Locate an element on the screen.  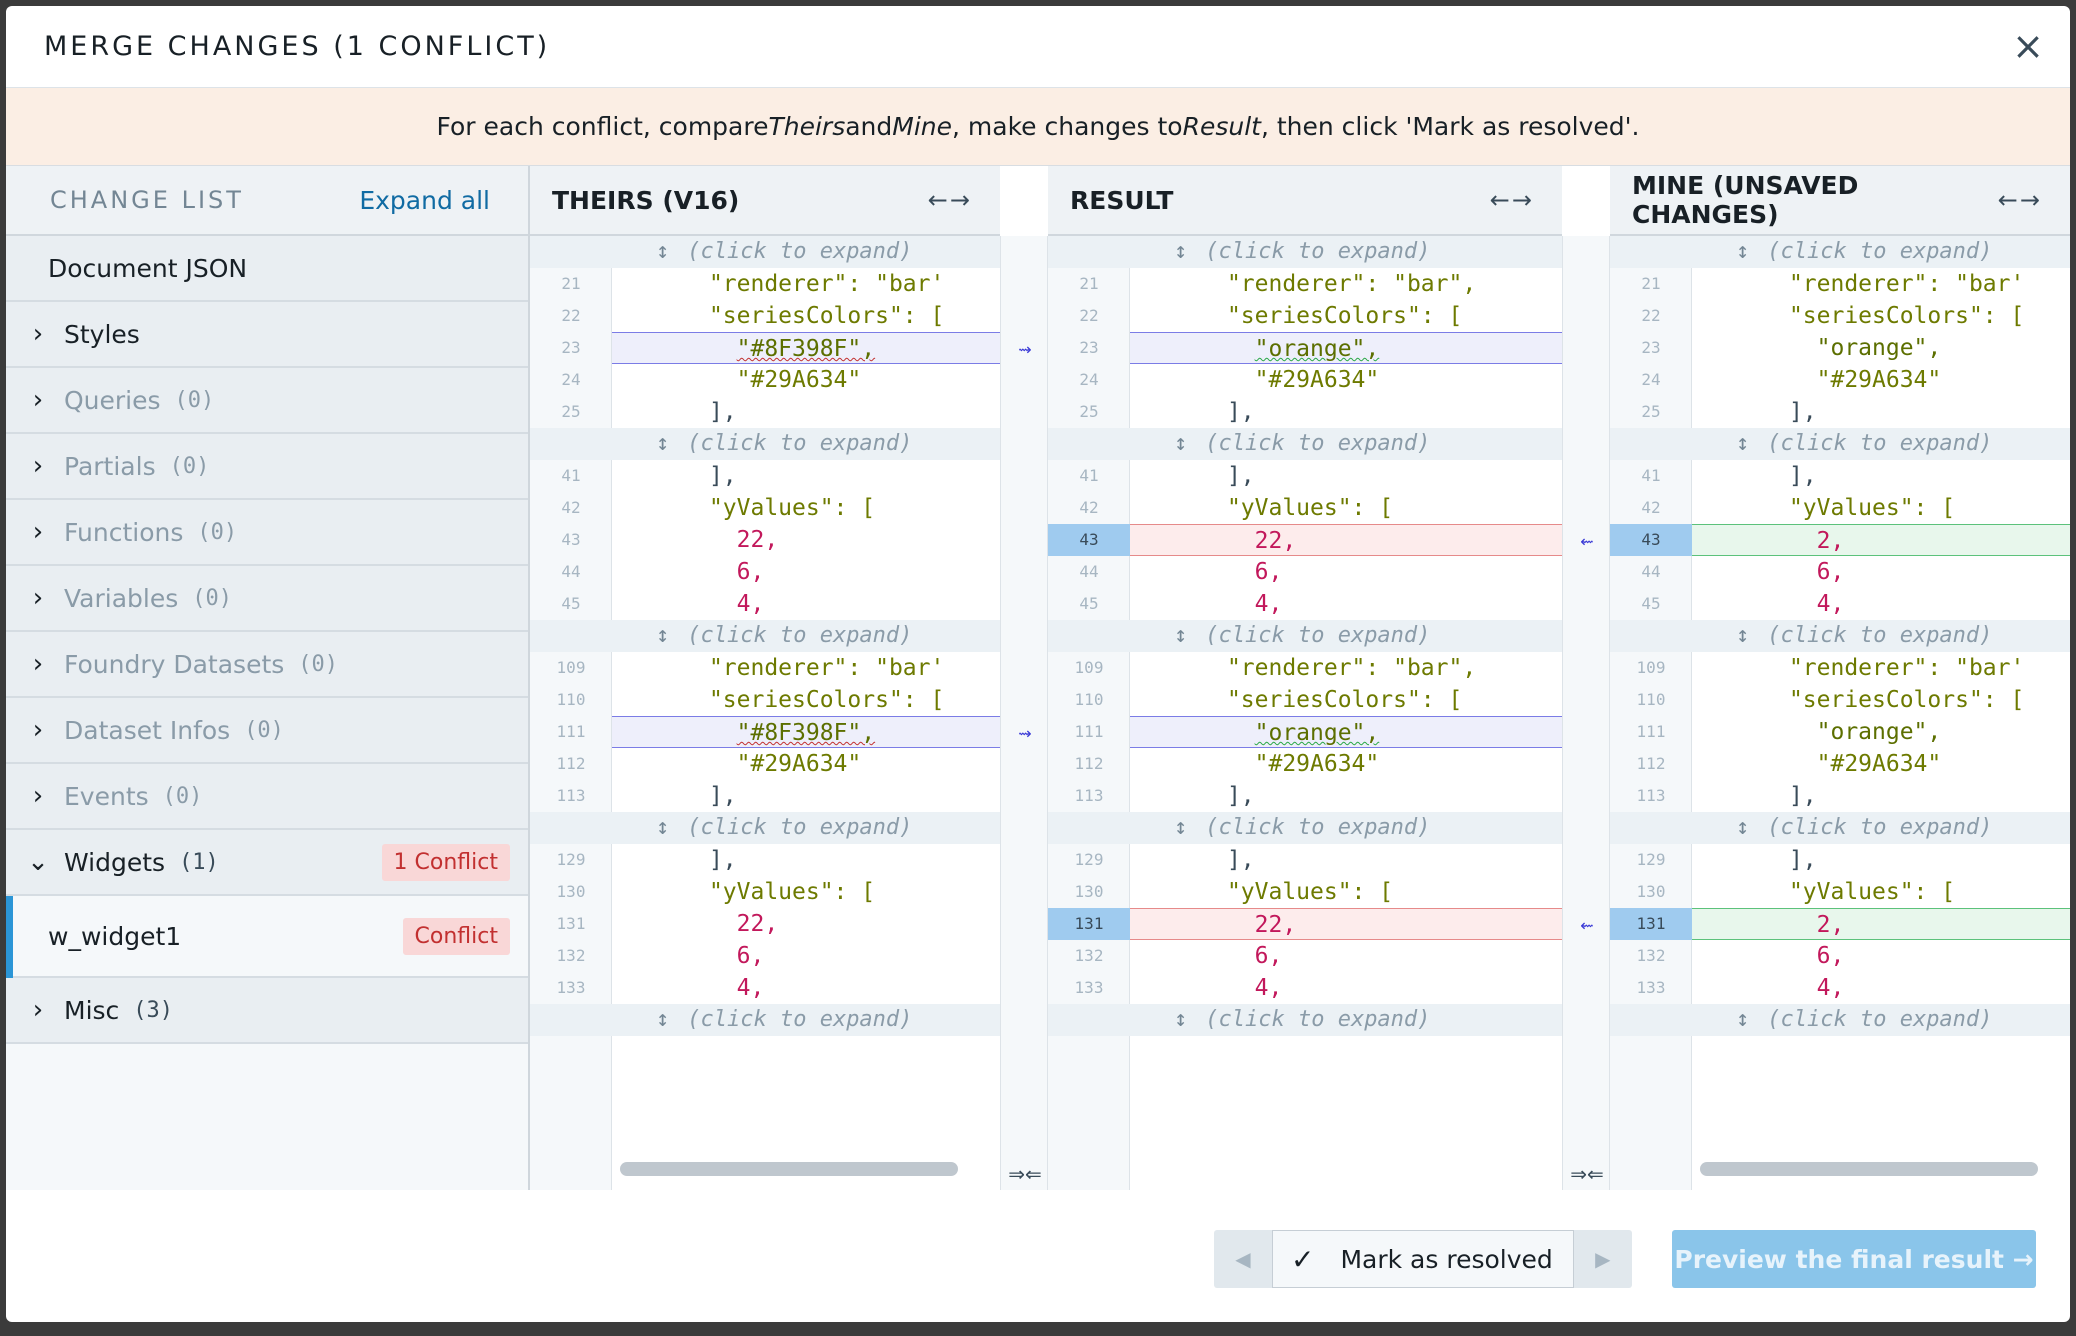
sidebar-item-events: › Events (0) is located at coordinates (267, 797).